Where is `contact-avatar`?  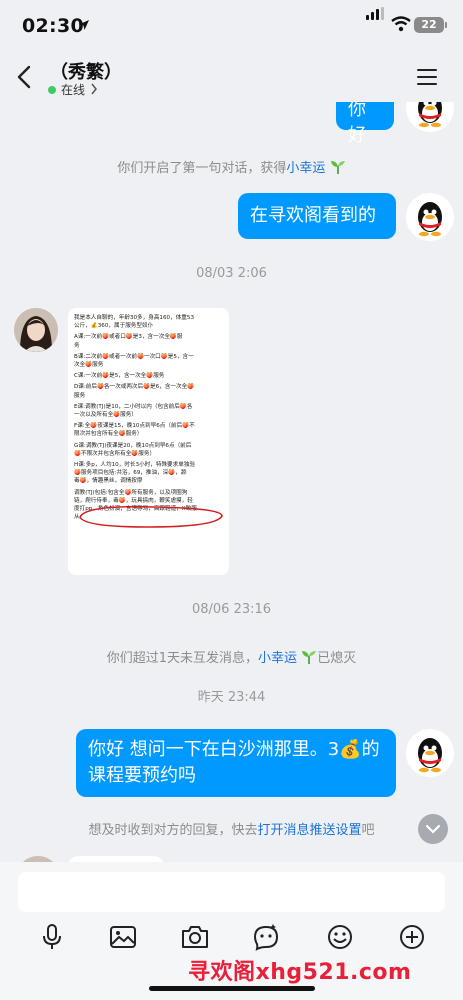 contact-avatar is located at coordinates (36, 330).